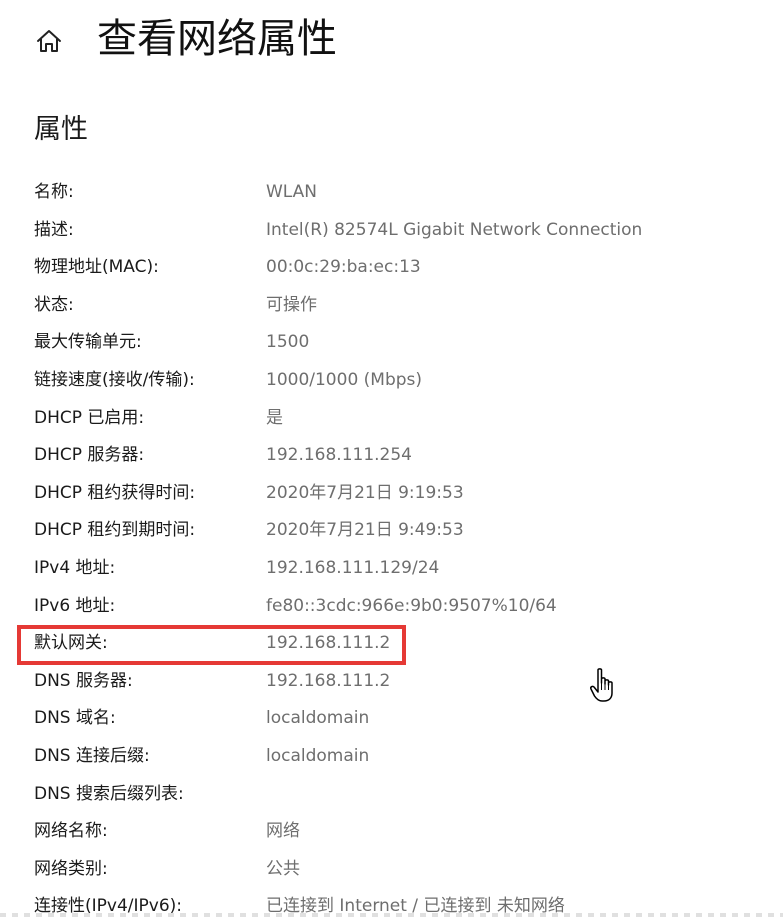  Describe the element at coordinates (365, 530) in the screenshot. I see `property-value: 2020年7月21日 9:49:53` at that location.